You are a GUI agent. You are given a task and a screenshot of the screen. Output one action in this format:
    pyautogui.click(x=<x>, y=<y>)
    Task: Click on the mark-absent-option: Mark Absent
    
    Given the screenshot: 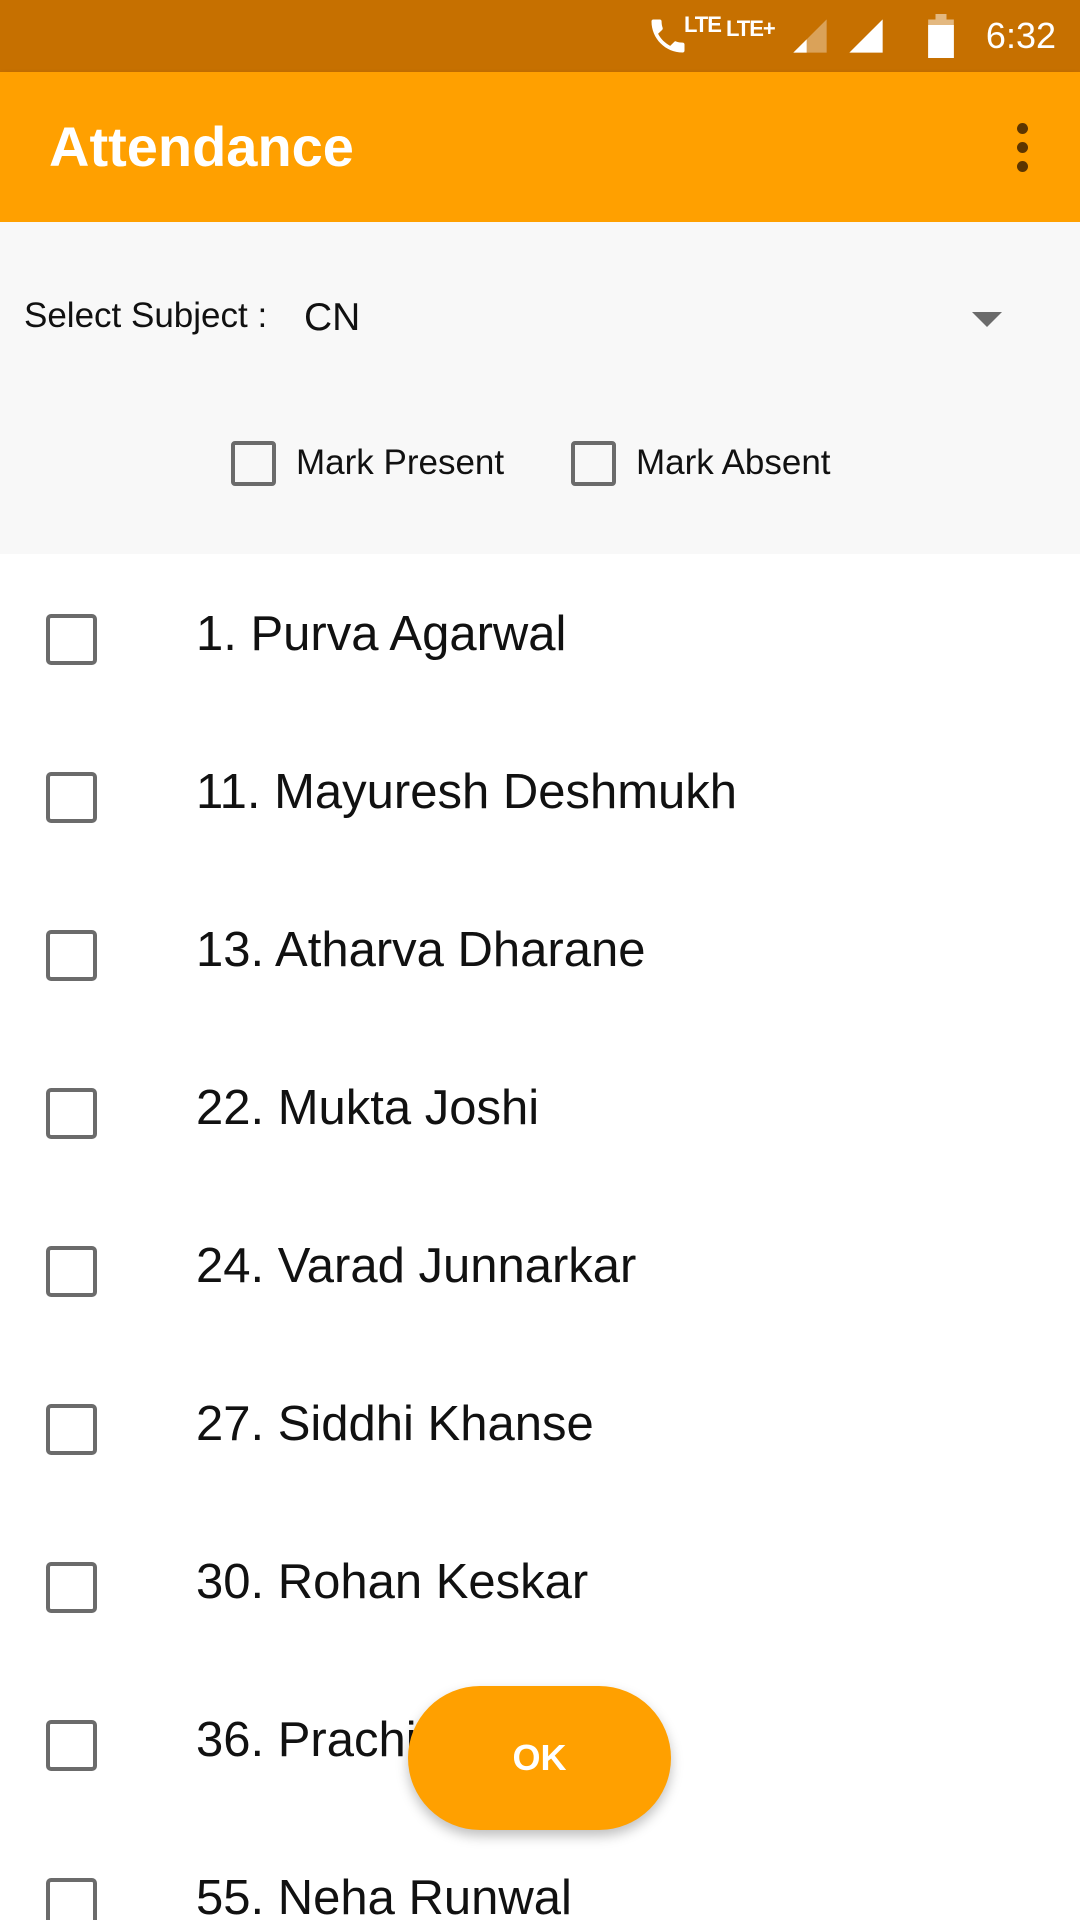 What is the action you would take?
    pyautogui.click(x=701, y=463)
    